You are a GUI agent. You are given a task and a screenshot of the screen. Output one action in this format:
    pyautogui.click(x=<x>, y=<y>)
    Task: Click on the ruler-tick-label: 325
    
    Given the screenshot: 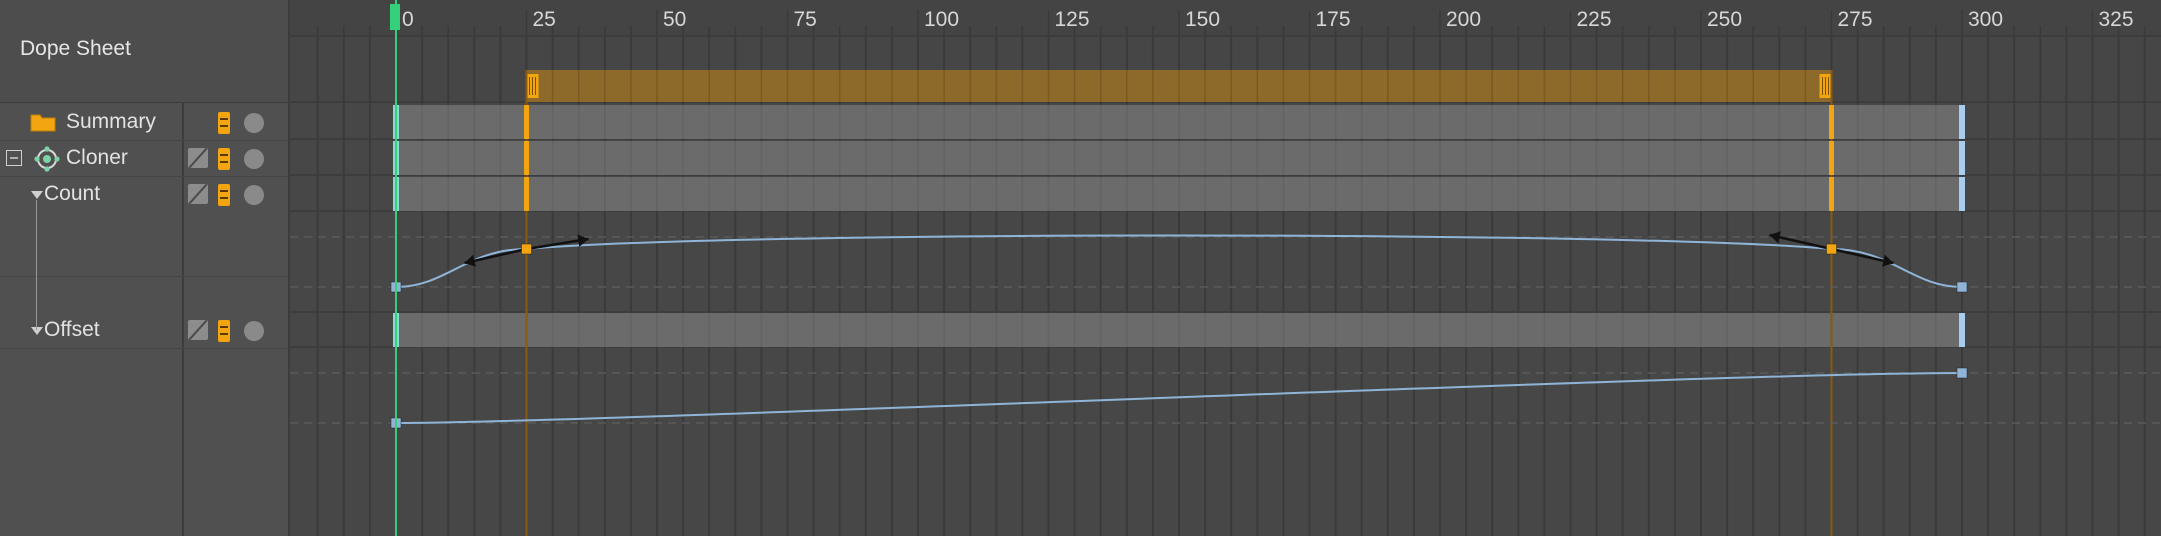 What is the action you would take?
    pyautogui.click(x=2116, y=19)
    